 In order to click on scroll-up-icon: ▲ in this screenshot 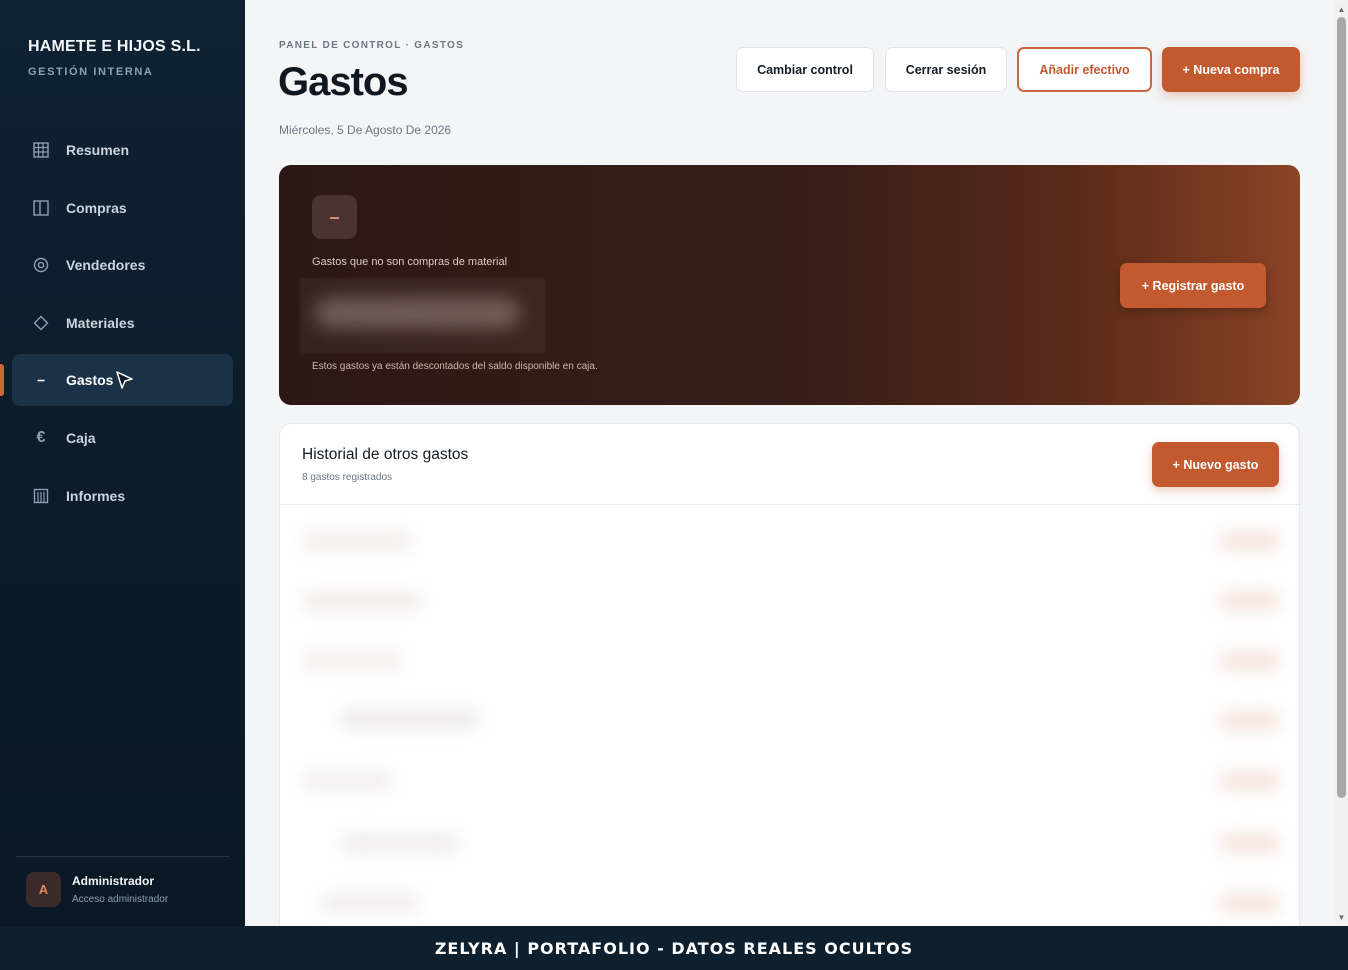, I will do `click(1341, 9)`.